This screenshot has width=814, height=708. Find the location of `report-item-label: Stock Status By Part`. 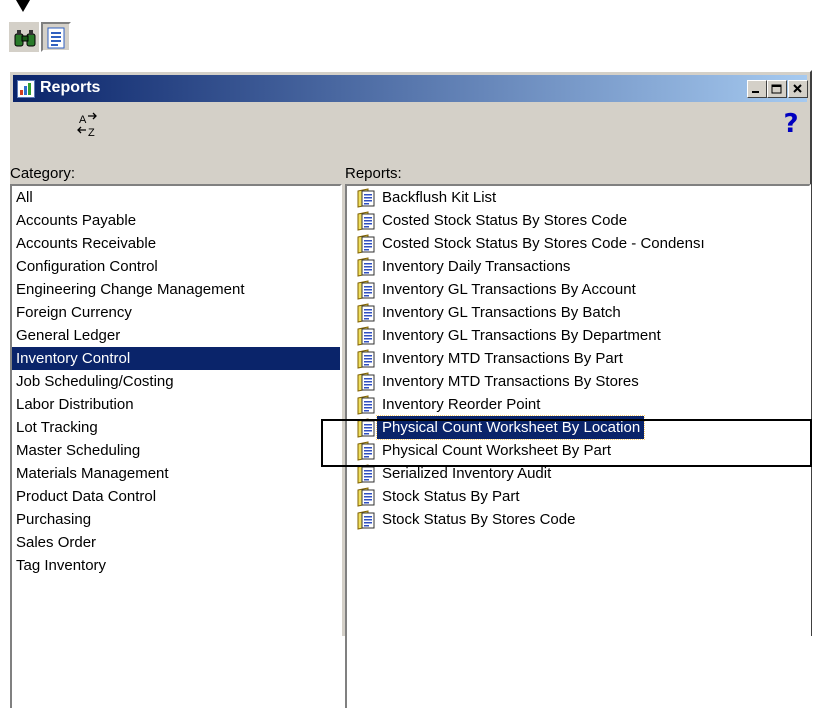

report-item-label: Stock Status By Part is located at coordinates (451, 496).